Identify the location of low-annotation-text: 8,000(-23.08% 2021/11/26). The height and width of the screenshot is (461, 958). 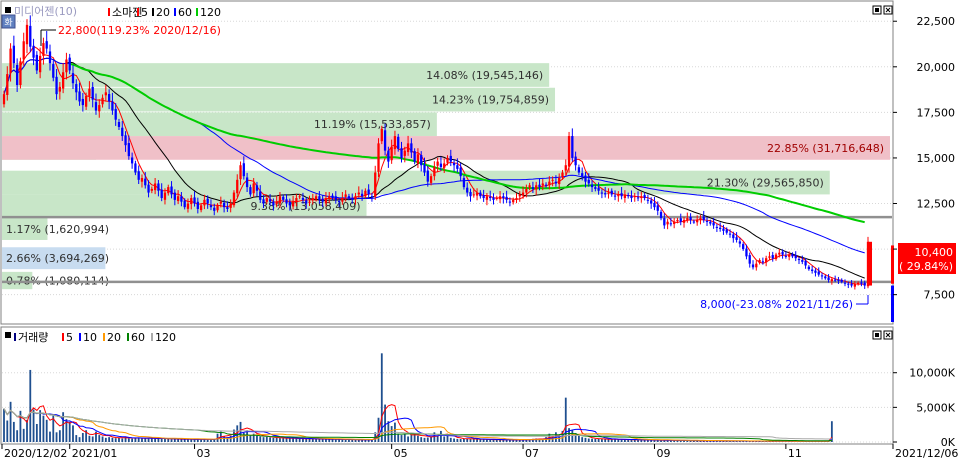
(776, 304).